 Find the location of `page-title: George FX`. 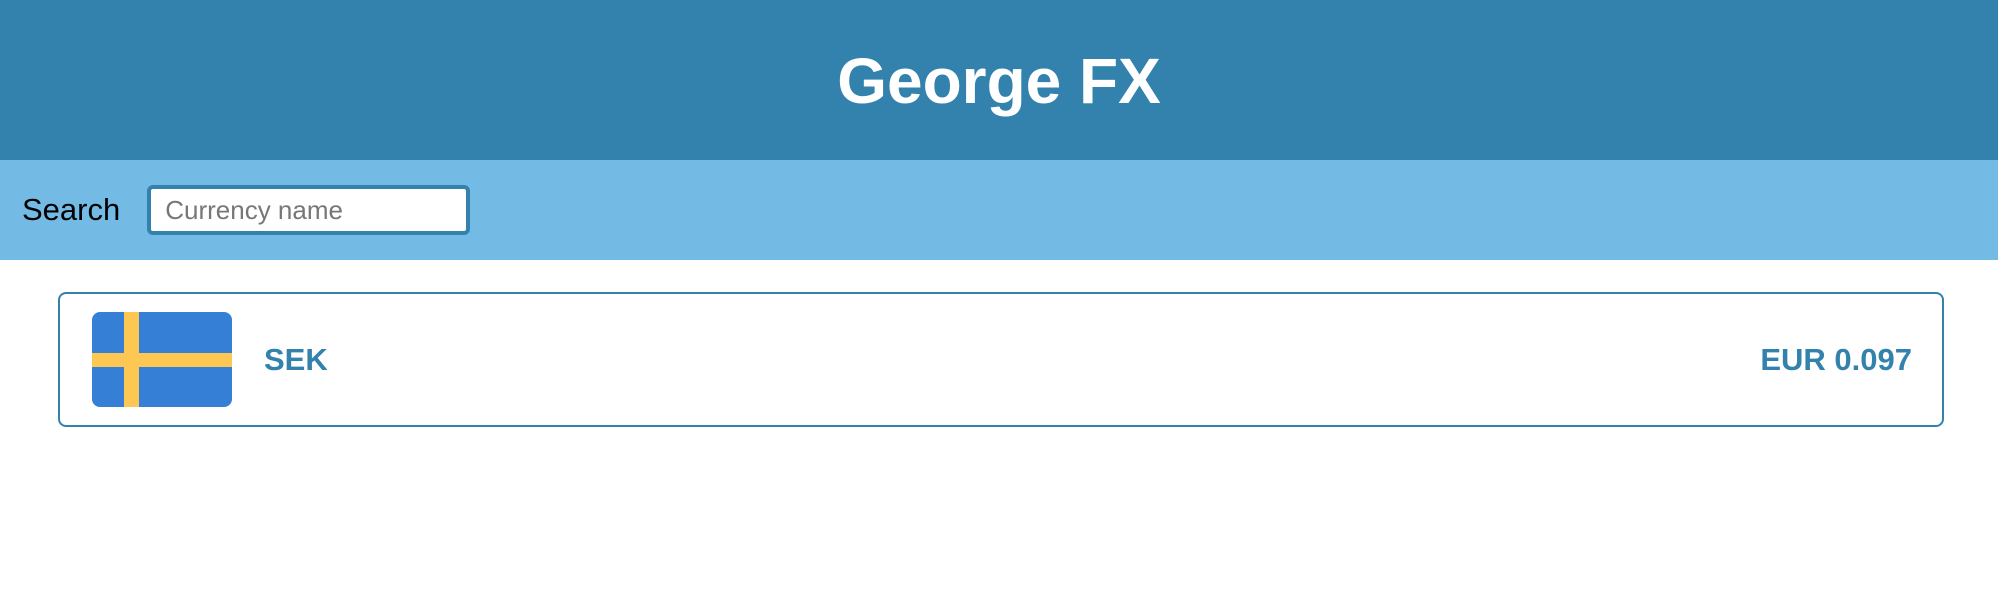

page-title: George FX is located at coordinates (999, 81).